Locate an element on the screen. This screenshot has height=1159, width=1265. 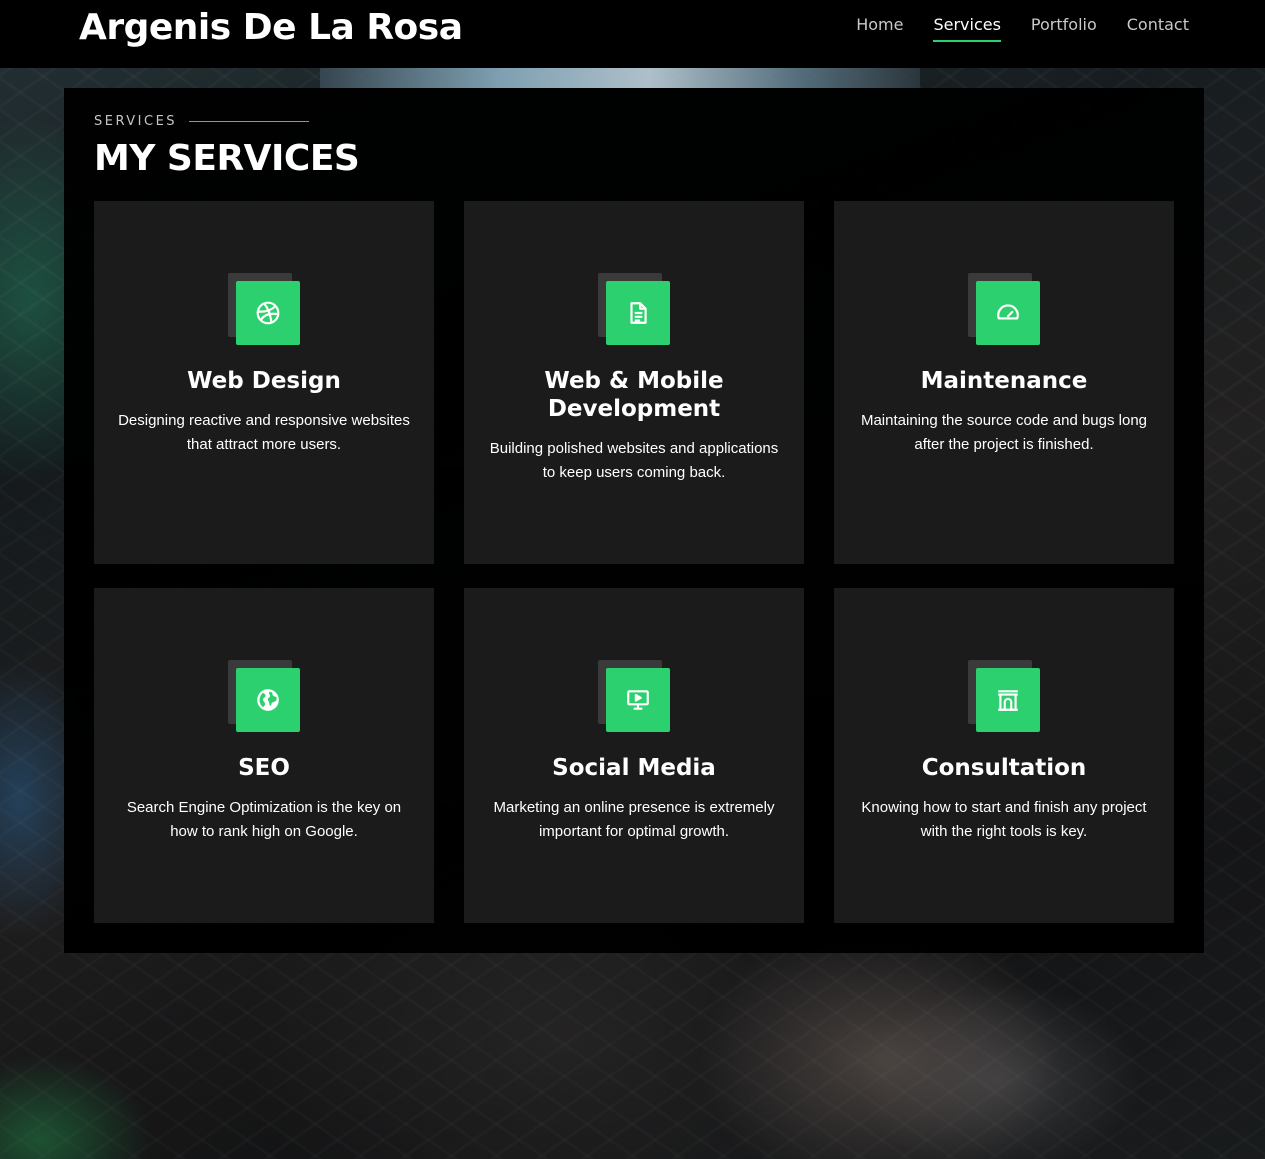
service-title: Consultation is located at coordinates (1004, 768).